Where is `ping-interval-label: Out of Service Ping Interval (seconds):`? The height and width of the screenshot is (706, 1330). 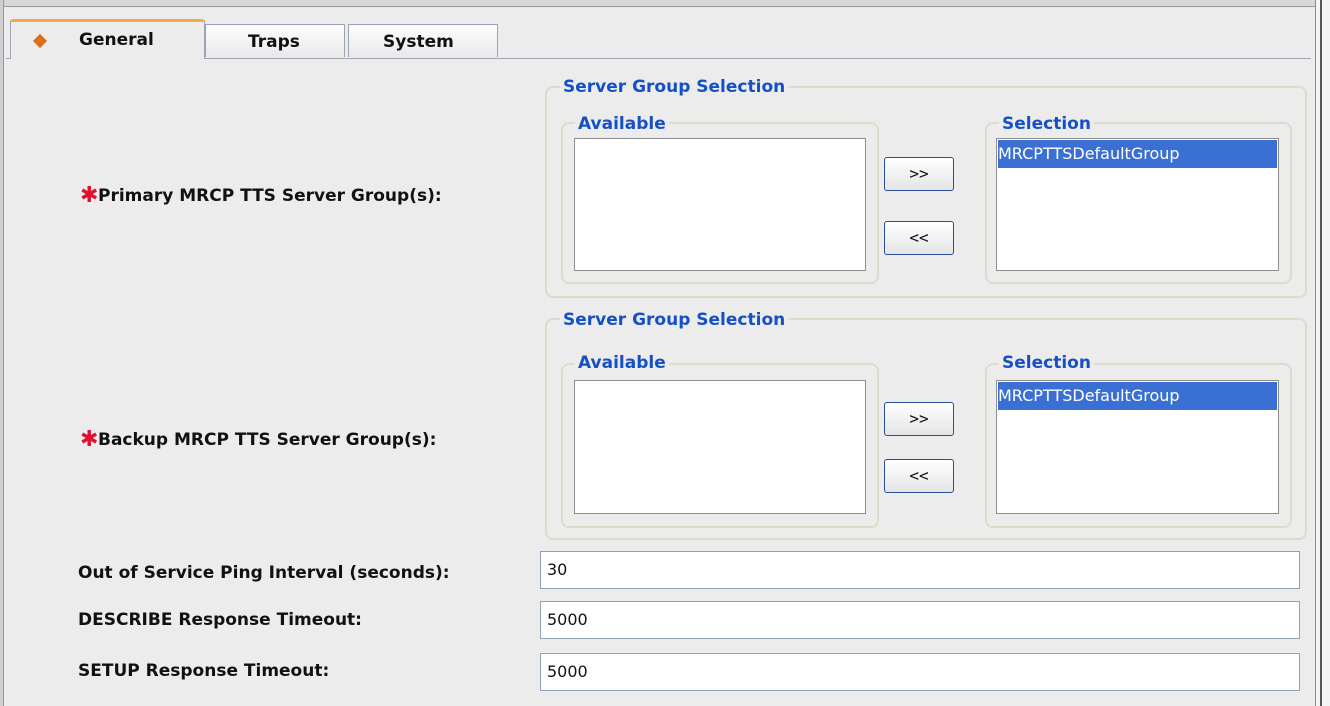
ping-interval-label: Out of Service Ping Interval (seconds): is located at coordinates (264, 573).